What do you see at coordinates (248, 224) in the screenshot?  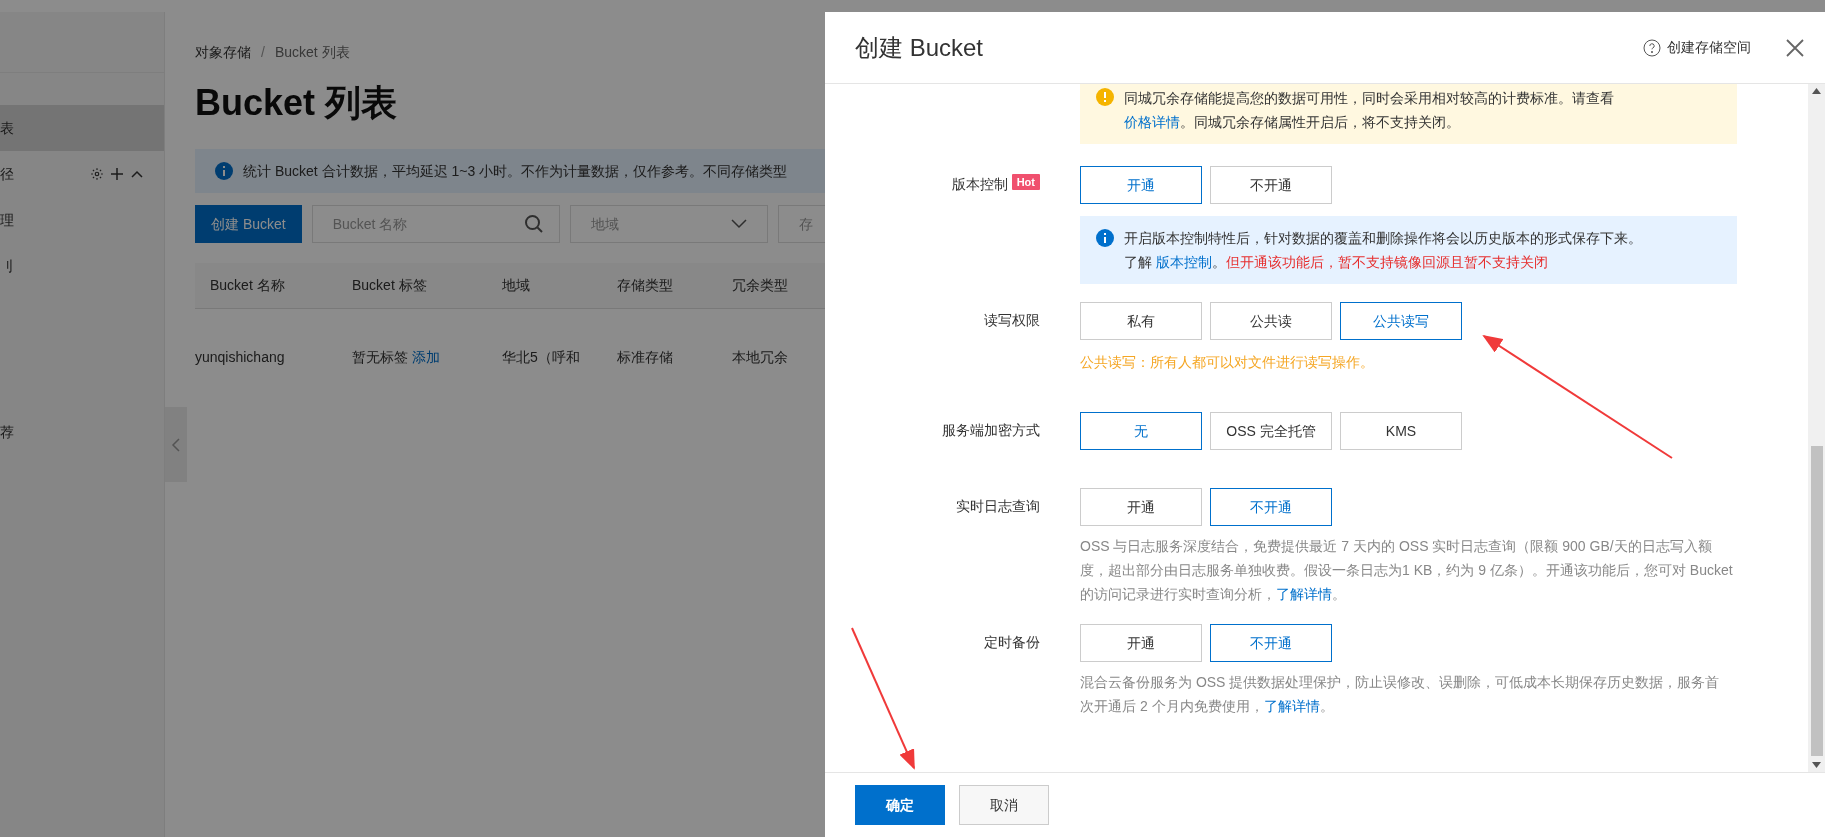 I see `create-bucket-button: 创建 Bucket` at bounding box center [248, 224].